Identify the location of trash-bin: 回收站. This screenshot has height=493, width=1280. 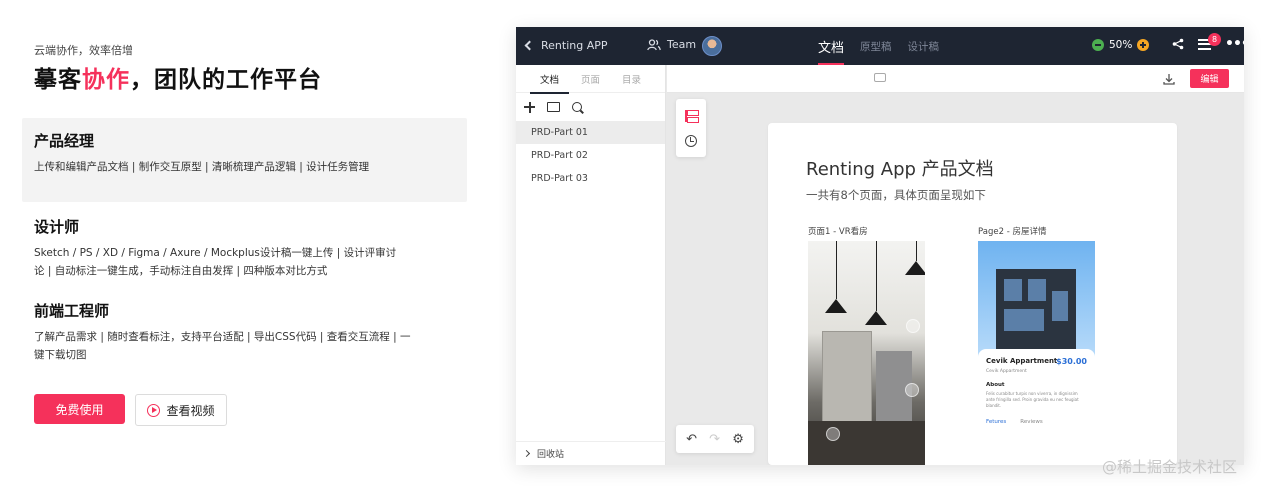
(591, 453).